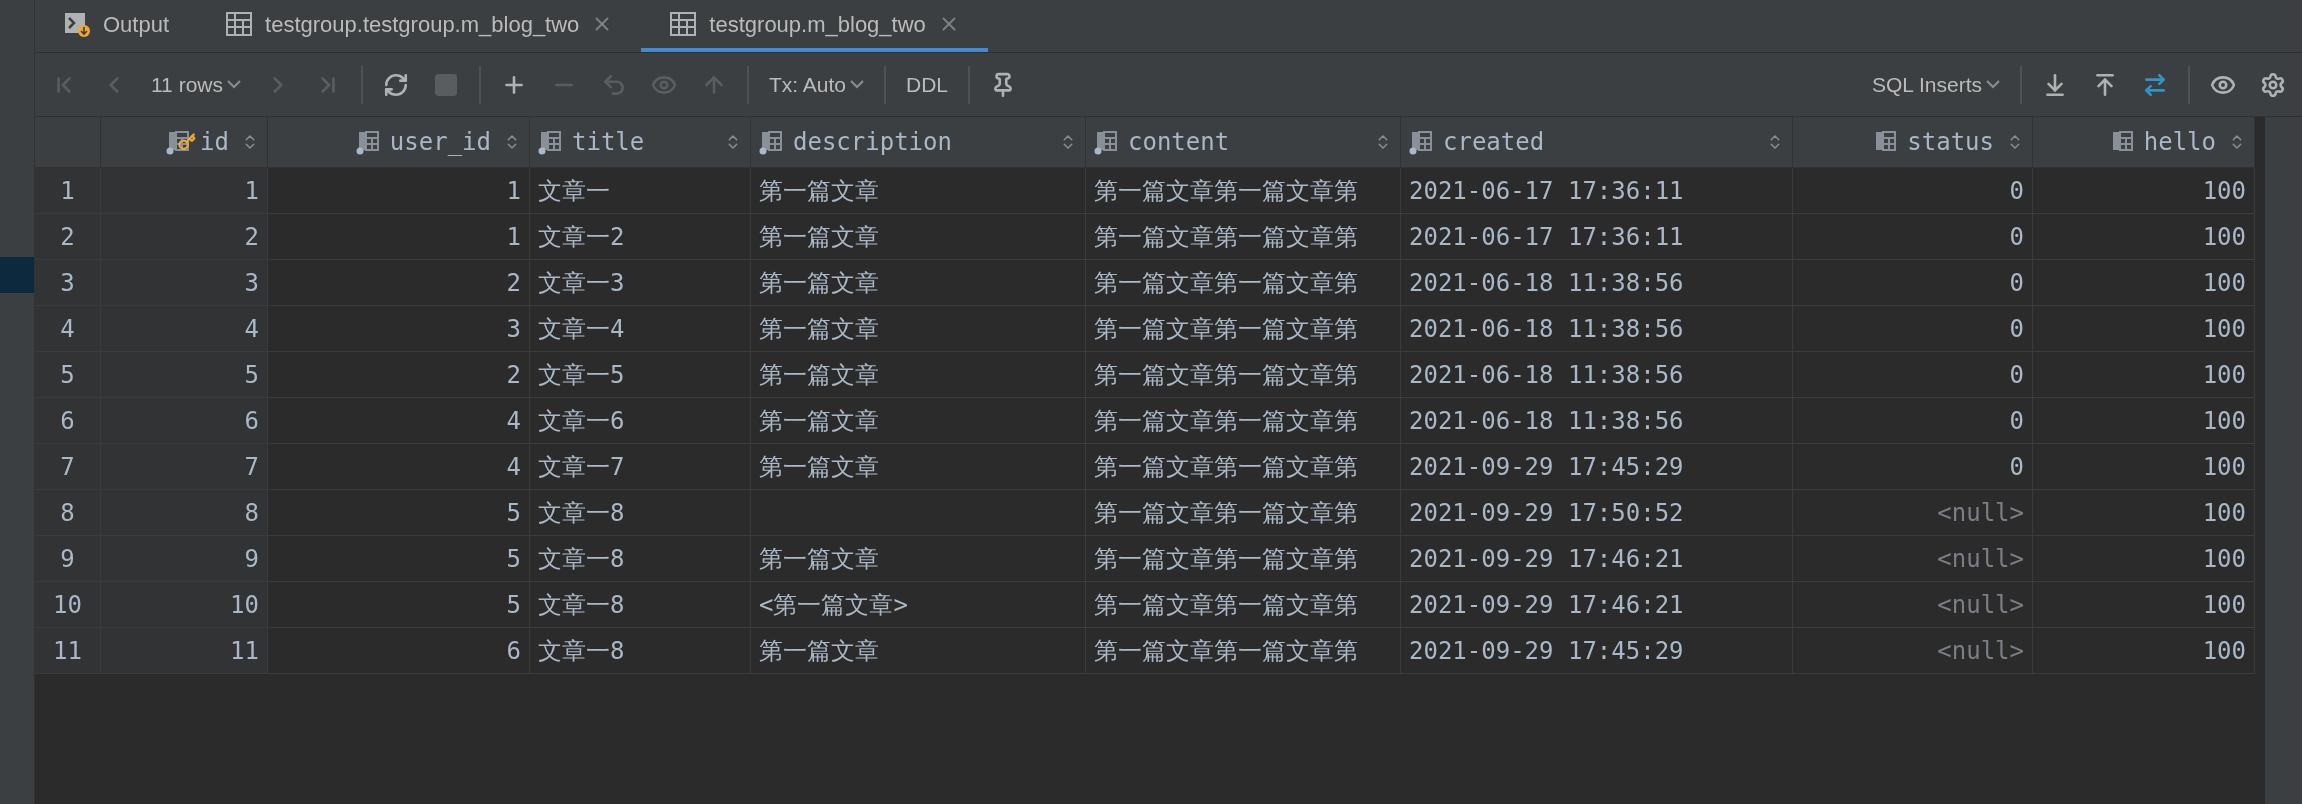 Image resolution: width=2302 pixels, height=804 pixels. I want to click on editor-tab: Output, so click(116, 26).